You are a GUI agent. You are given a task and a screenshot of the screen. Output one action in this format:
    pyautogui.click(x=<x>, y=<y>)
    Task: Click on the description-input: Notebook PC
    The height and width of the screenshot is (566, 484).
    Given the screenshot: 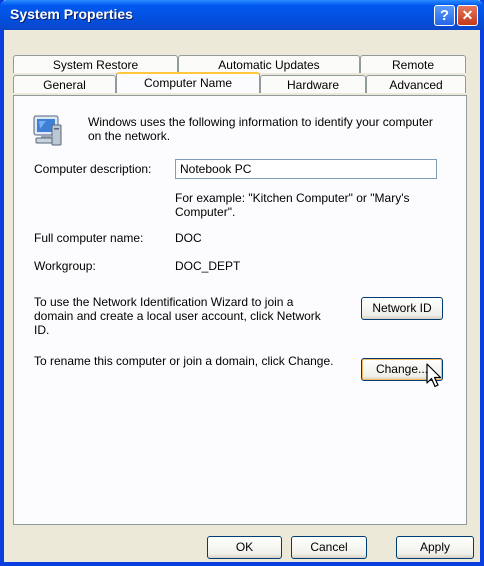 What is the action you would take?
    pyautogui.click(x=306, y=169)
    